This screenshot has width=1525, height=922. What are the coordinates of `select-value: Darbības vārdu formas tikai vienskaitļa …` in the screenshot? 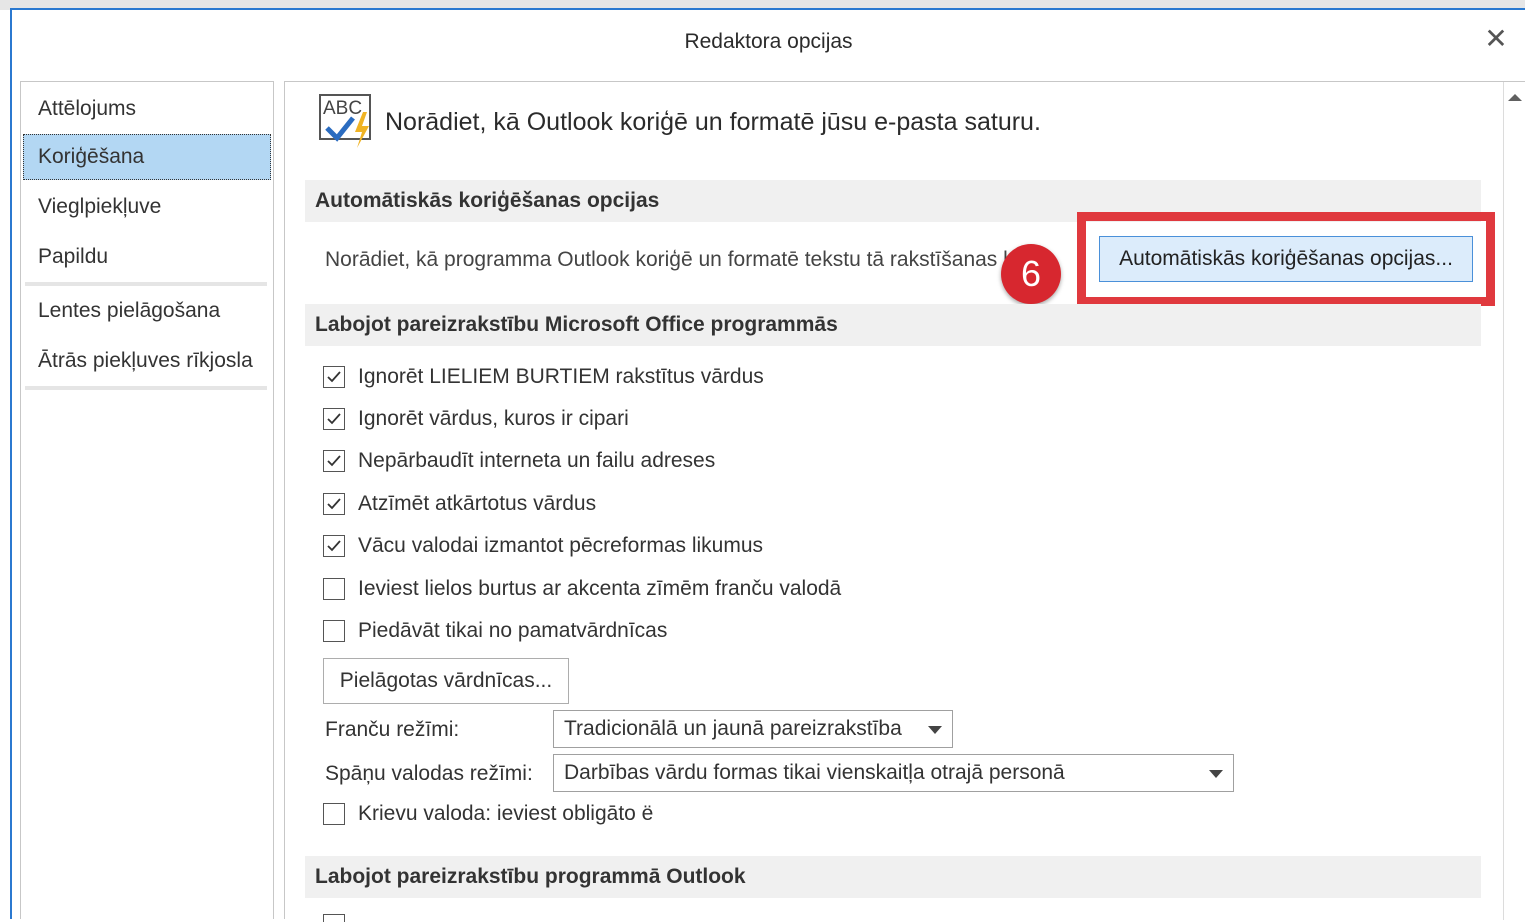 It's located at (814, 772).